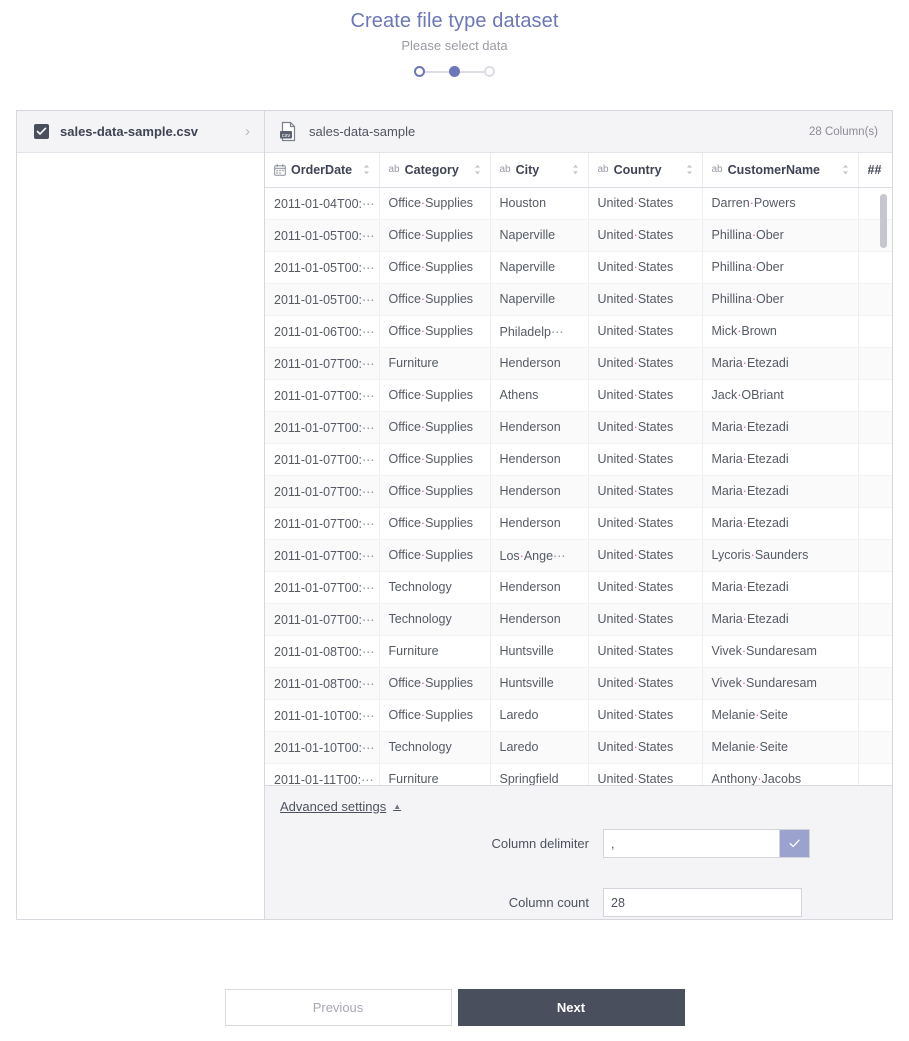 The image size is (909, 1041). Describe the element at coordinates (702, 902) in the screenshot. I see `column-count-input` at that location.